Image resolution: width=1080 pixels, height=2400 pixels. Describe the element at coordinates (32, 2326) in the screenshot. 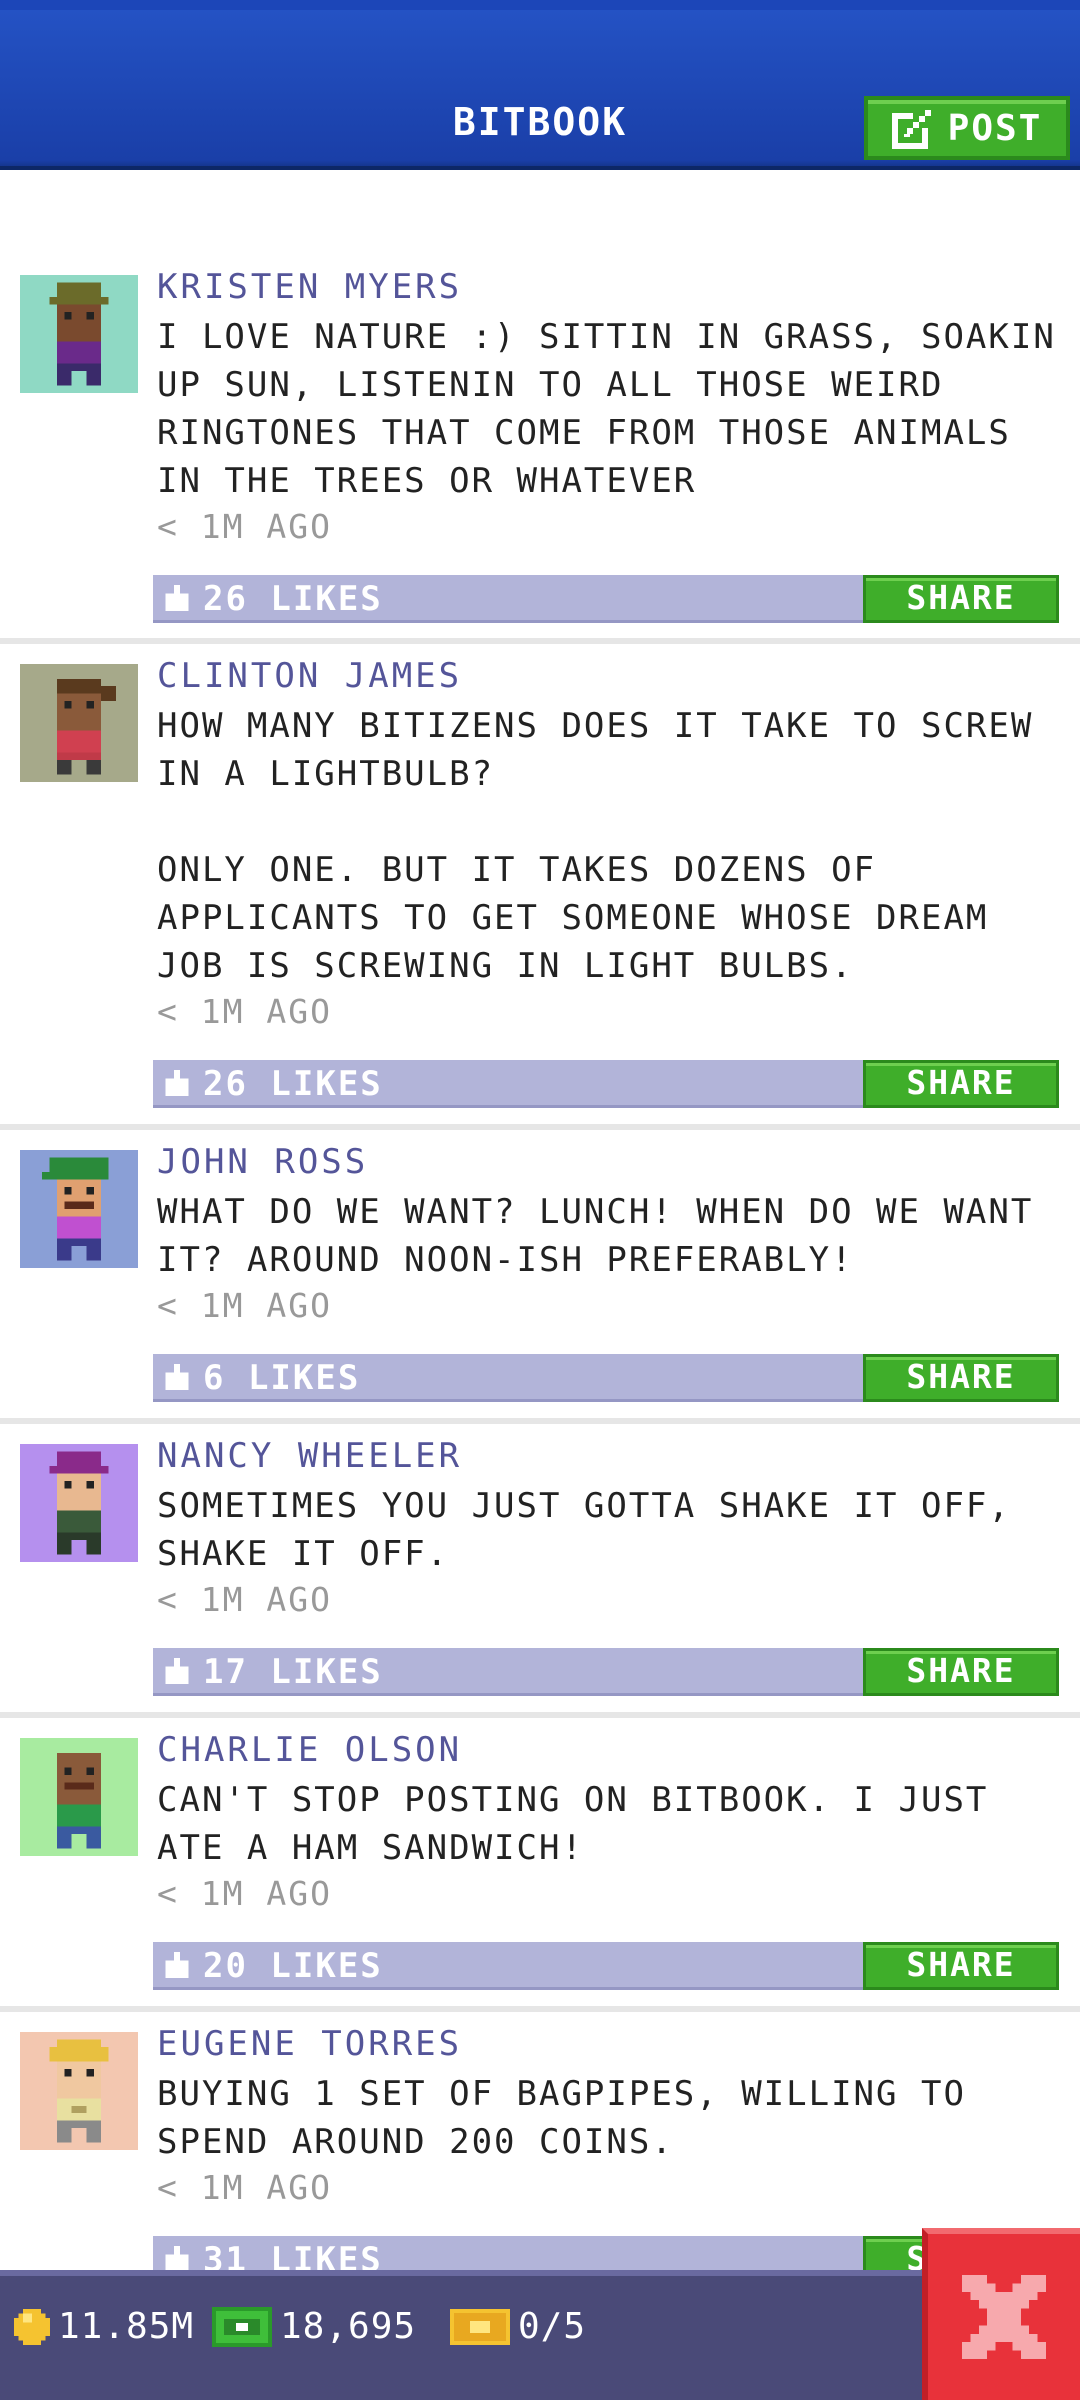

I see `coin-icon` at that location.